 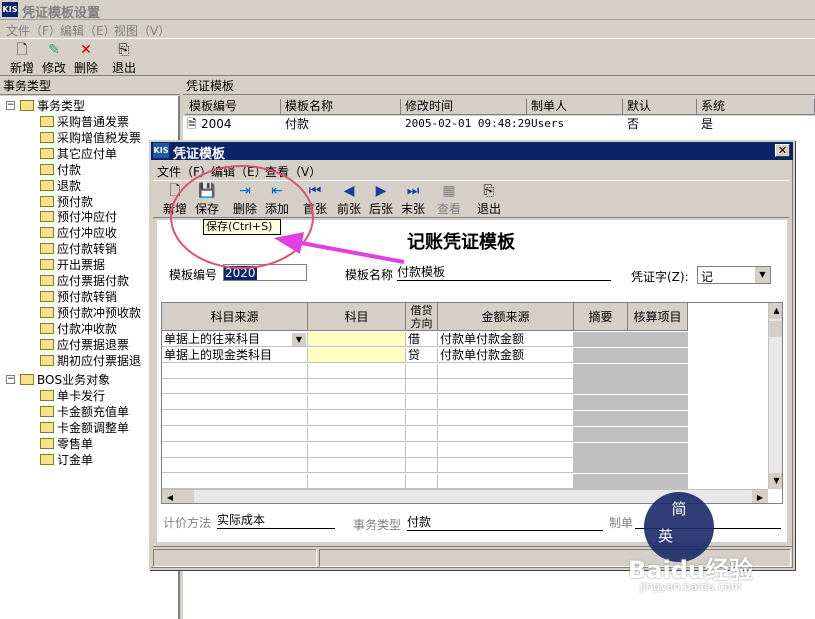 I want to click on tree-item: 预付款, so click(x=66, y=202).